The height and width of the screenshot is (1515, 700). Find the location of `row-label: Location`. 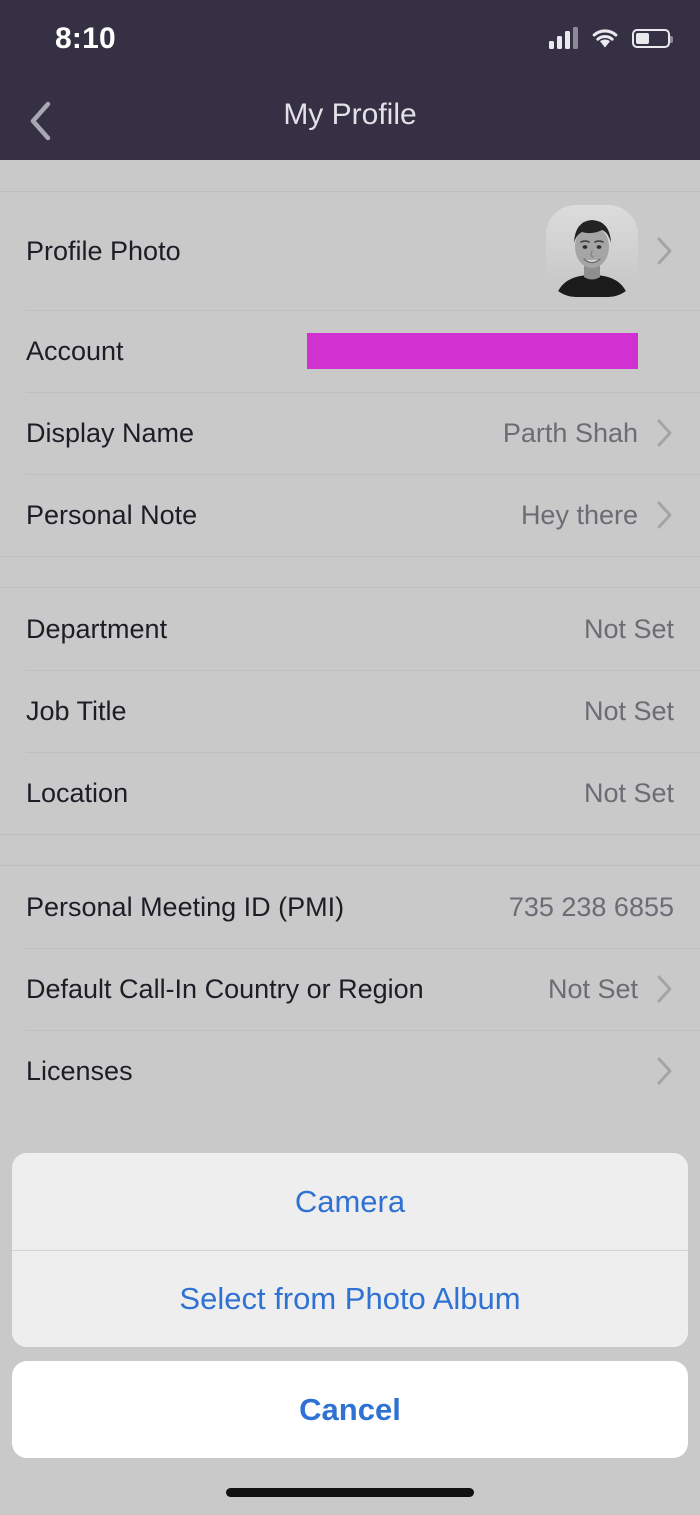

row-label: Location is located at coordinates (77, 792).